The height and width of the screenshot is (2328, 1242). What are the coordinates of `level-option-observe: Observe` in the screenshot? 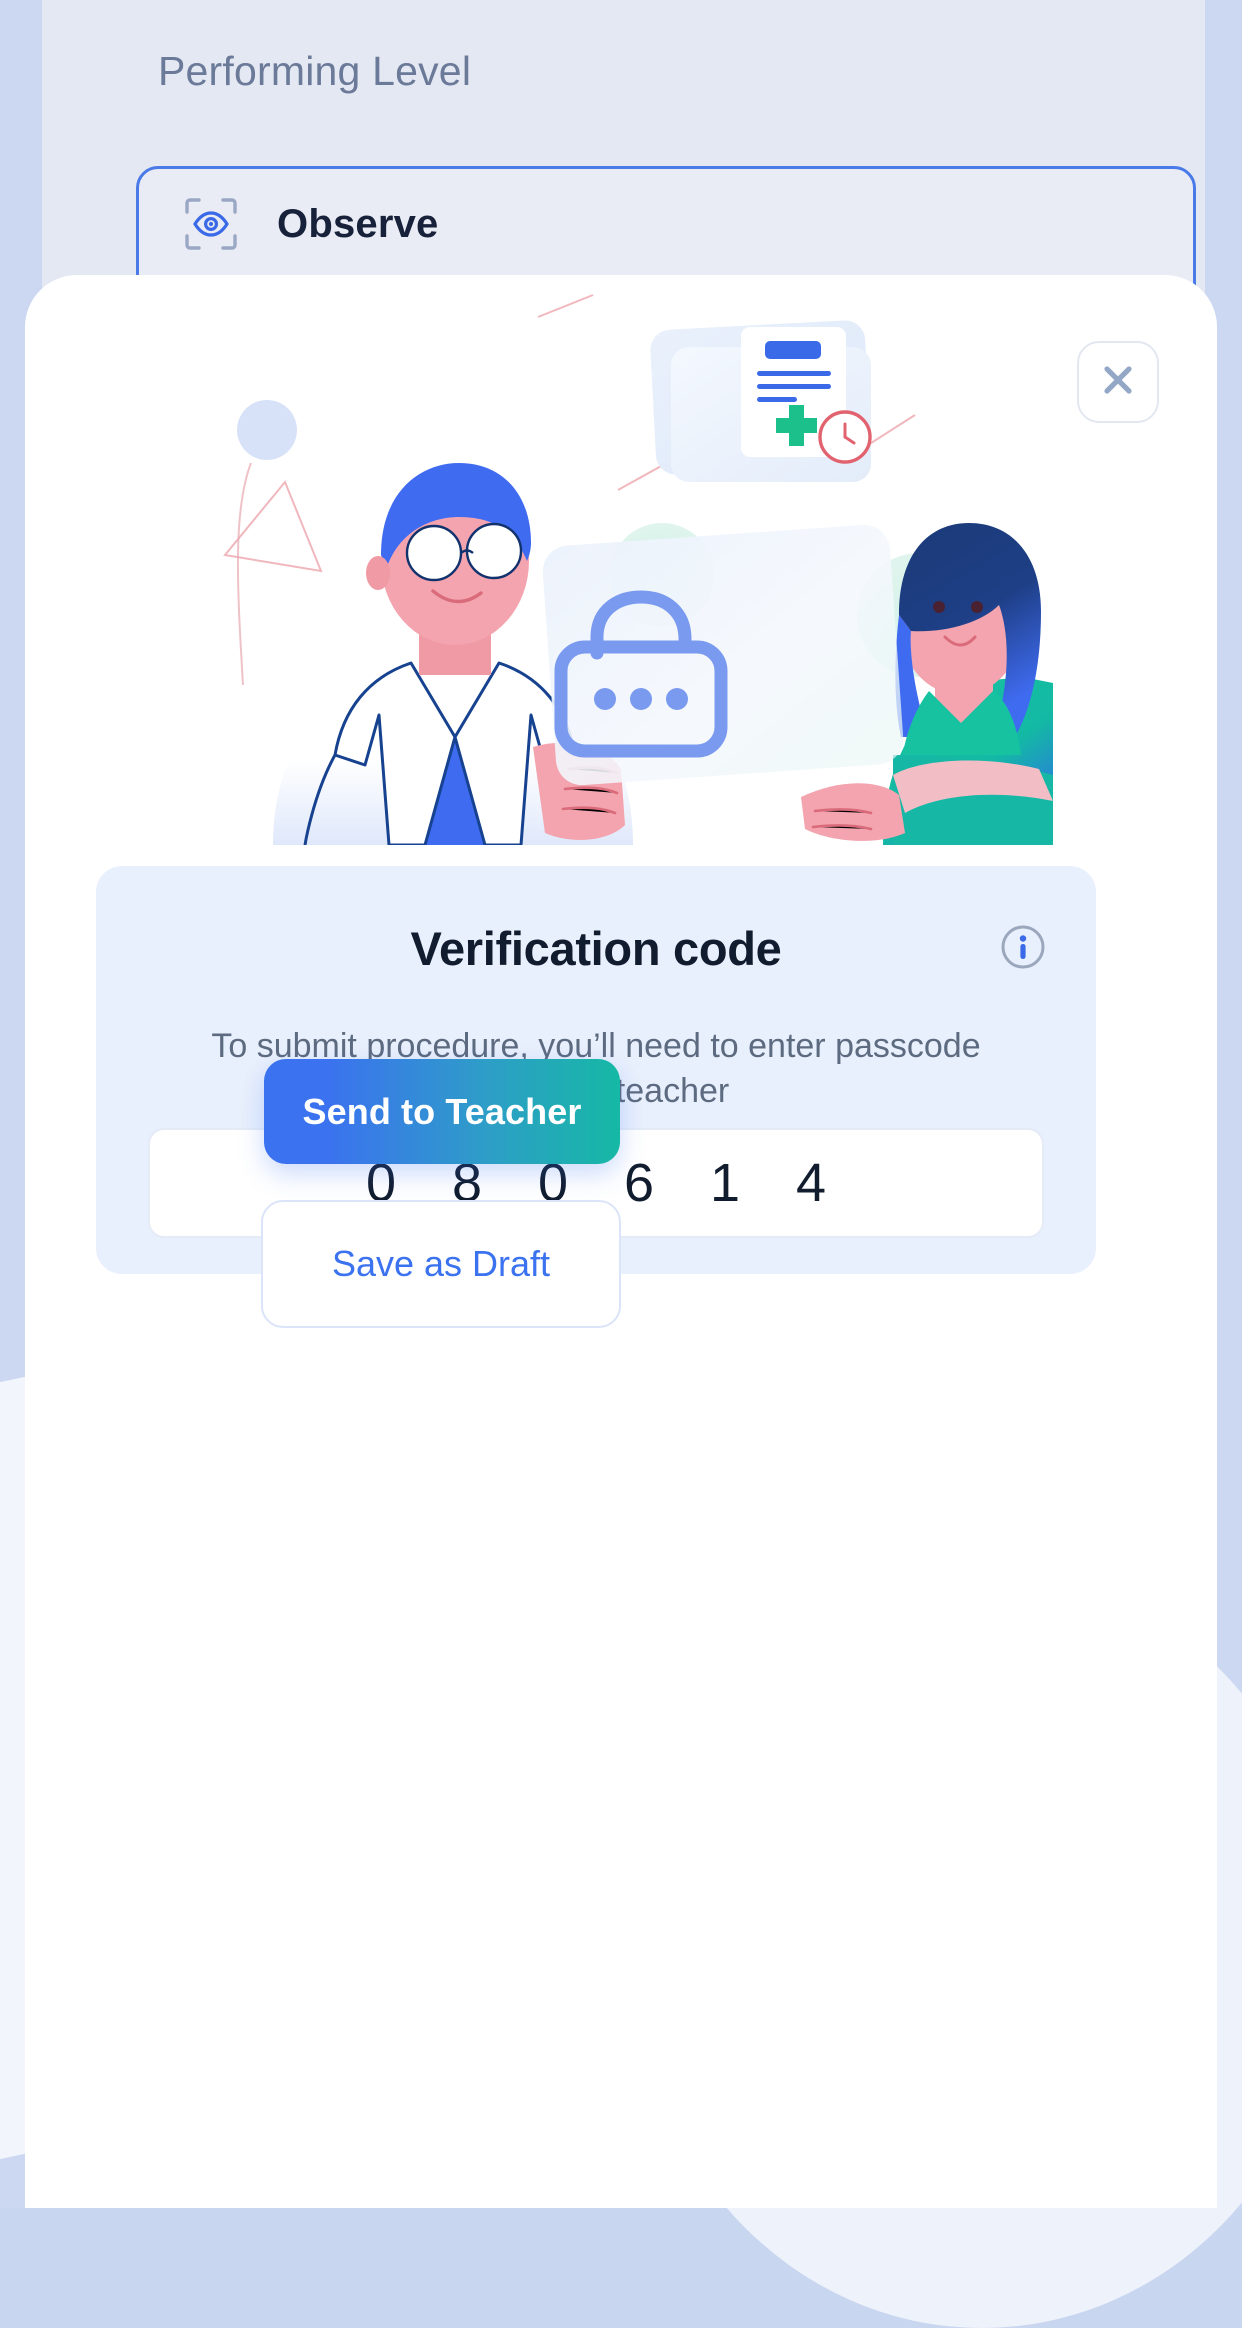 It's located at (289, 224).